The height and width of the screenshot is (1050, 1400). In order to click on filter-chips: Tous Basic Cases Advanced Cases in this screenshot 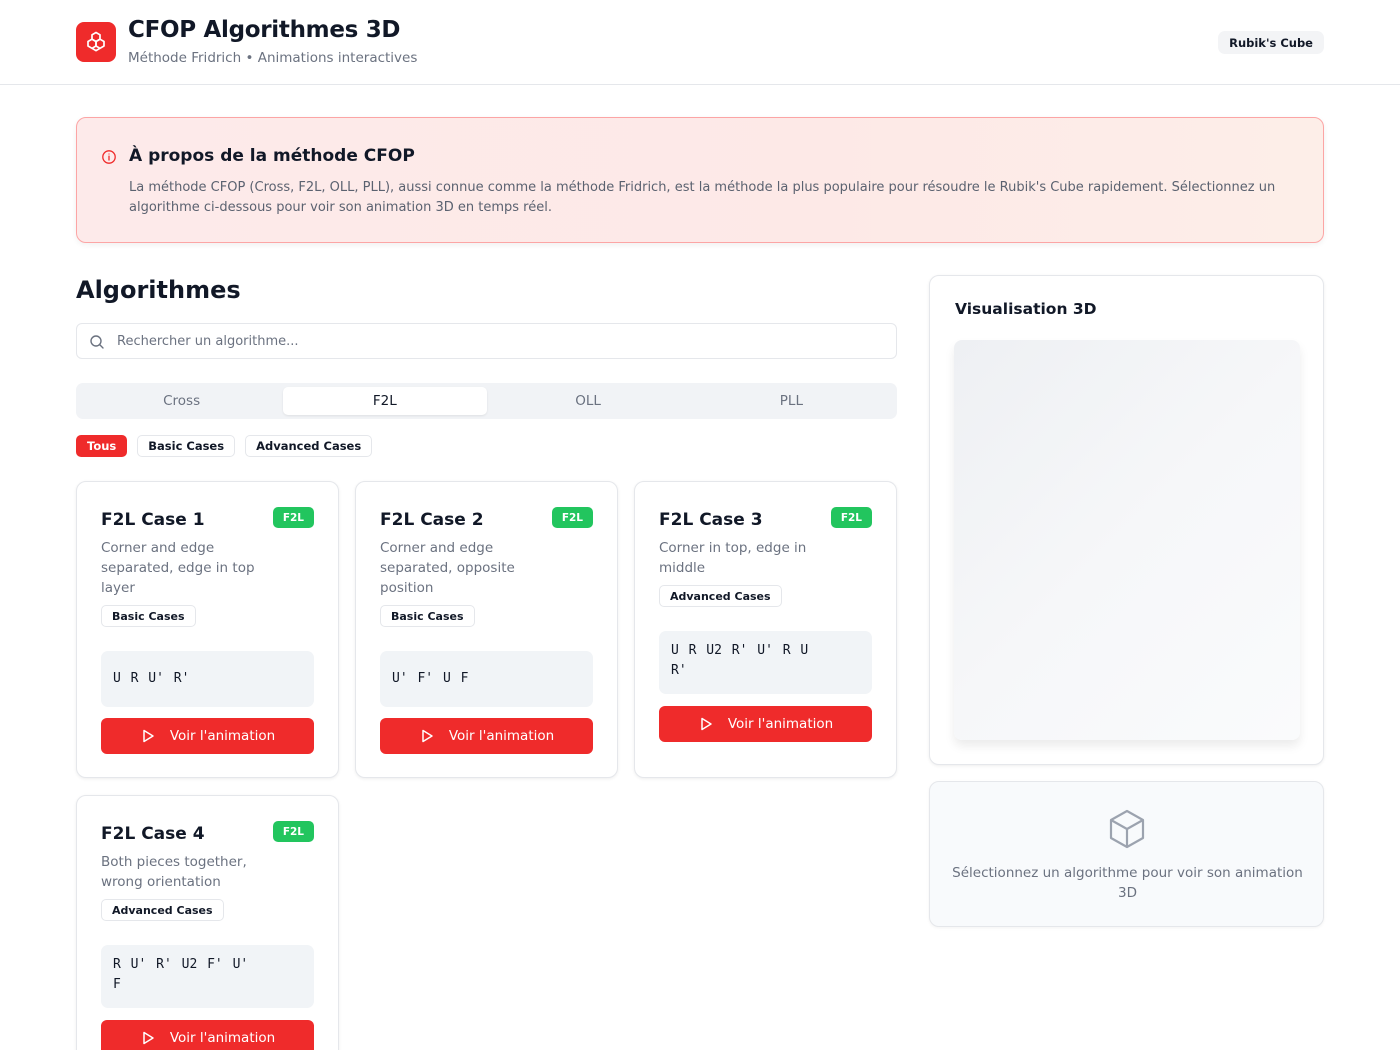, I will do `click(224, 446)`.